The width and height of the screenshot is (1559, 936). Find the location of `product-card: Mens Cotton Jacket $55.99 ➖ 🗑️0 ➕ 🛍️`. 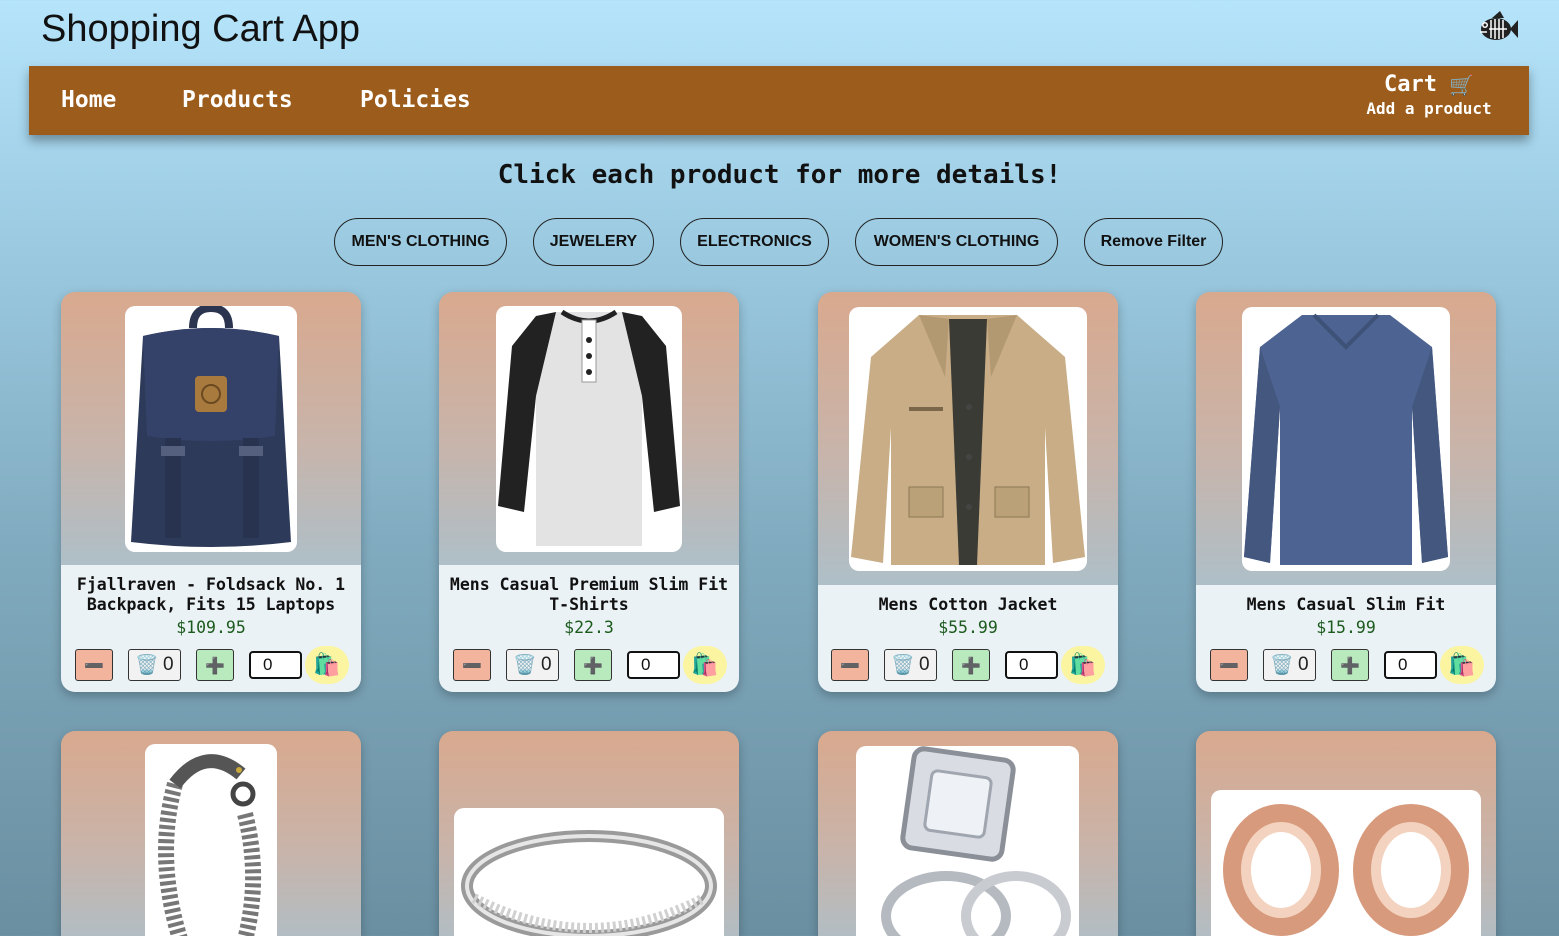

product-card: Mens Cotton Jacket $55.99 ➖ 🗑️0 ➕ 🛍️ is located at coordinates (968, 492).